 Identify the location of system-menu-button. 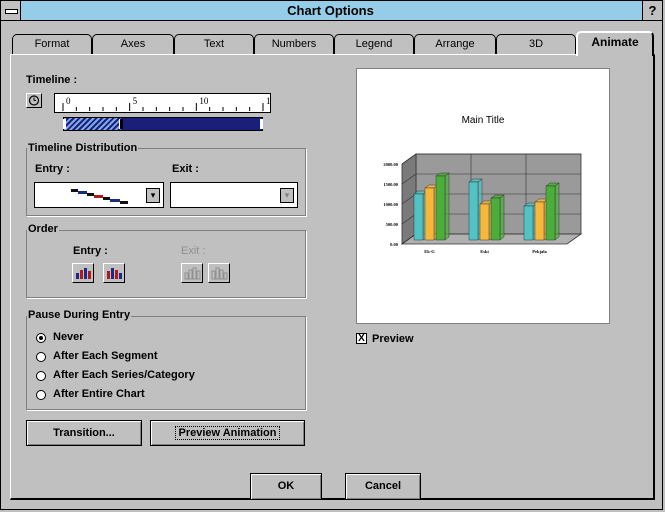
(11, 10).